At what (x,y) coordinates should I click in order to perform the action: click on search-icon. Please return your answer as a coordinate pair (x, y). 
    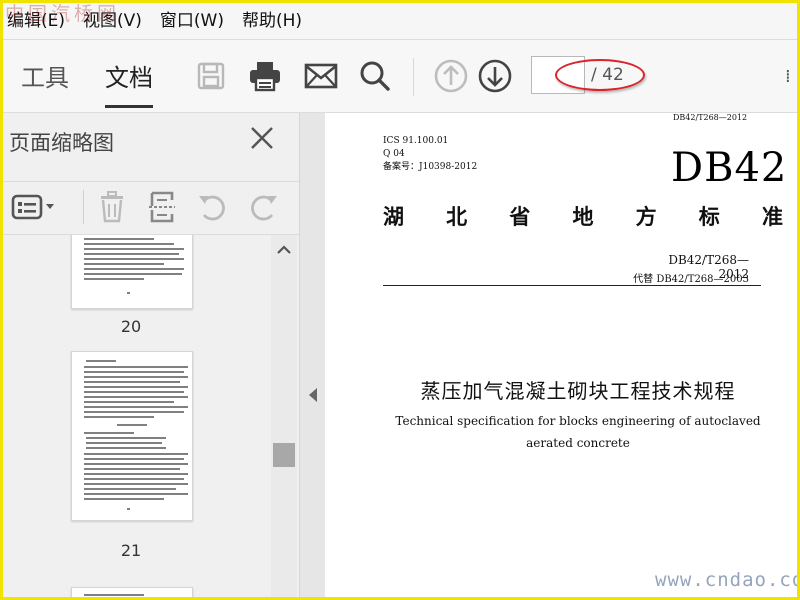
    Looking at the image, I should click on (375, 76).